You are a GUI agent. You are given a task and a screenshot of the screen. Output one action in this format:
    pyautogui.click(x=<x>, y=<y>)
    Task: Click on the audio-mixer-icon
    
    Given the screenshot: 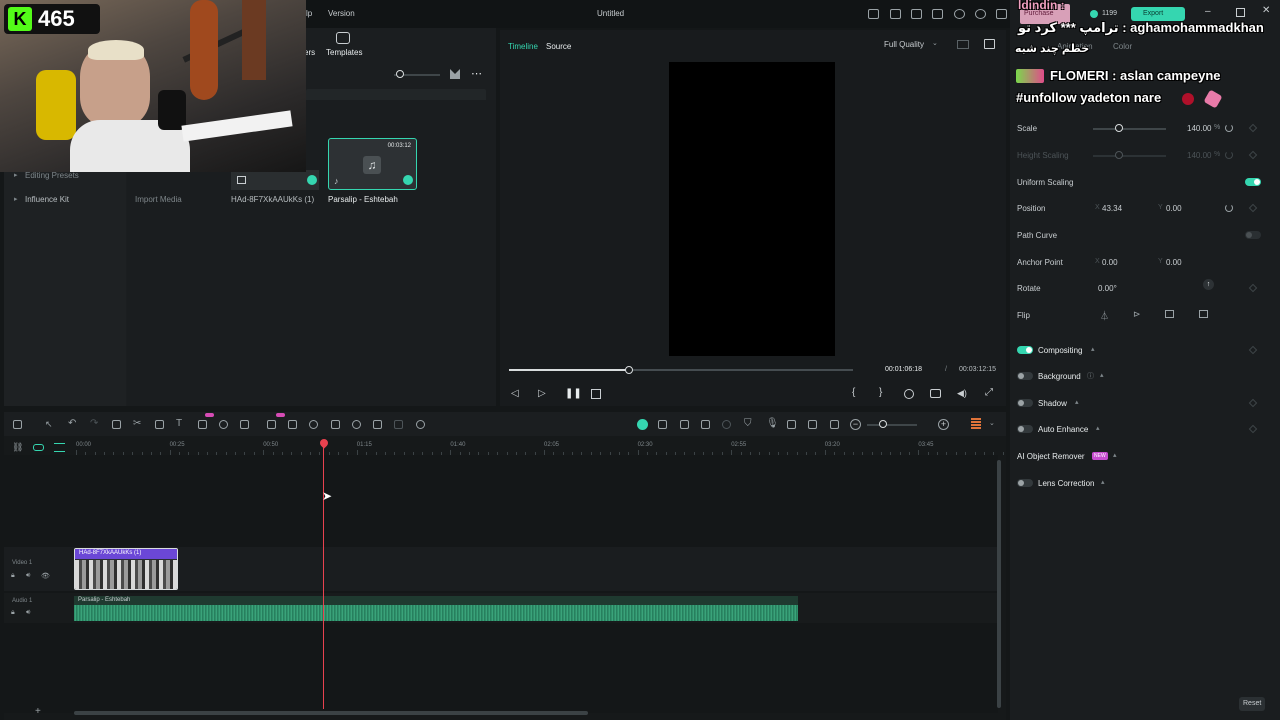 What is the action you would take?
    pyautogui.click(x=791, y=424)
    